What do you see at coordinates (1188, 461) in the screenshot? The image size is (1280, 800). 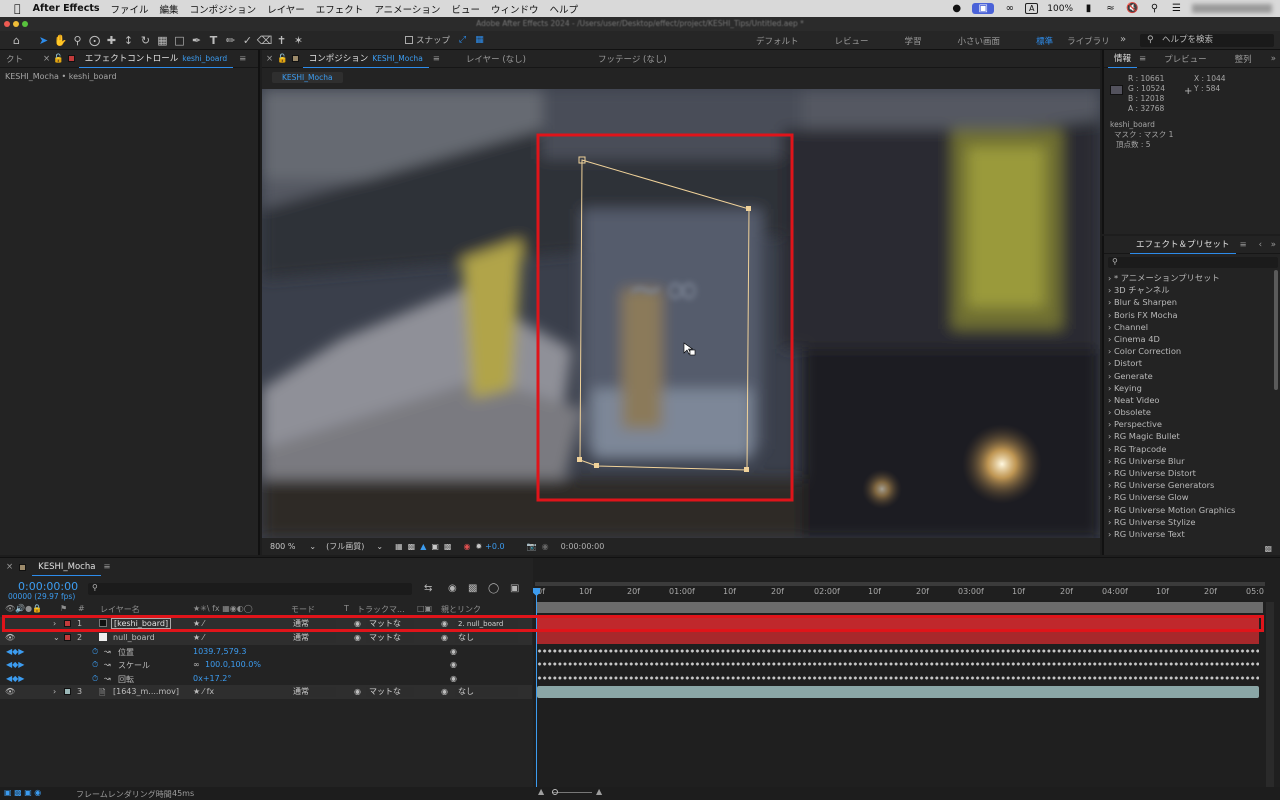 I see `list-item: › RG Universe Blur` at bounding box center [1188, 461].